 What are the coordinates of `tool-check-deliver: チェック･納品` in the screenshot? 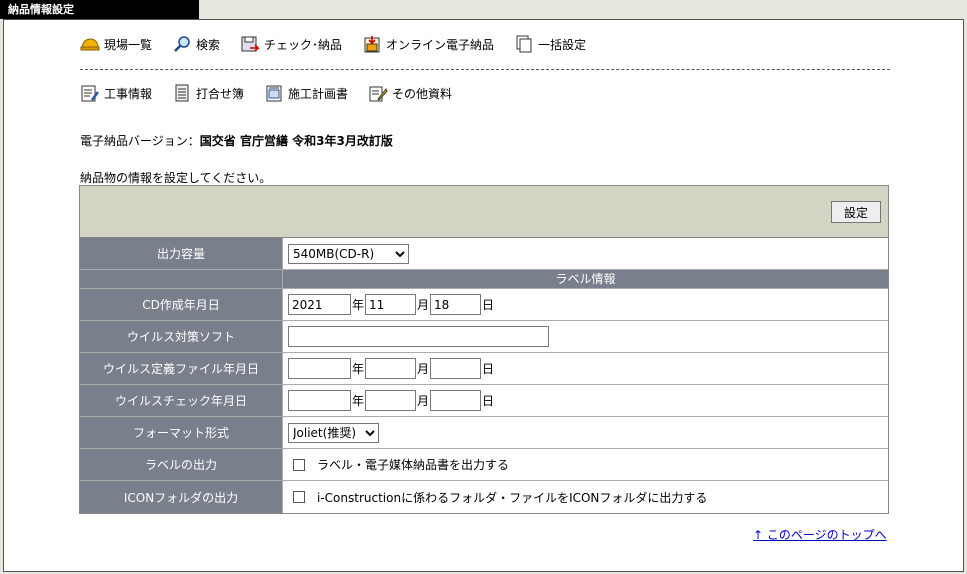 It's located at (291, 44).